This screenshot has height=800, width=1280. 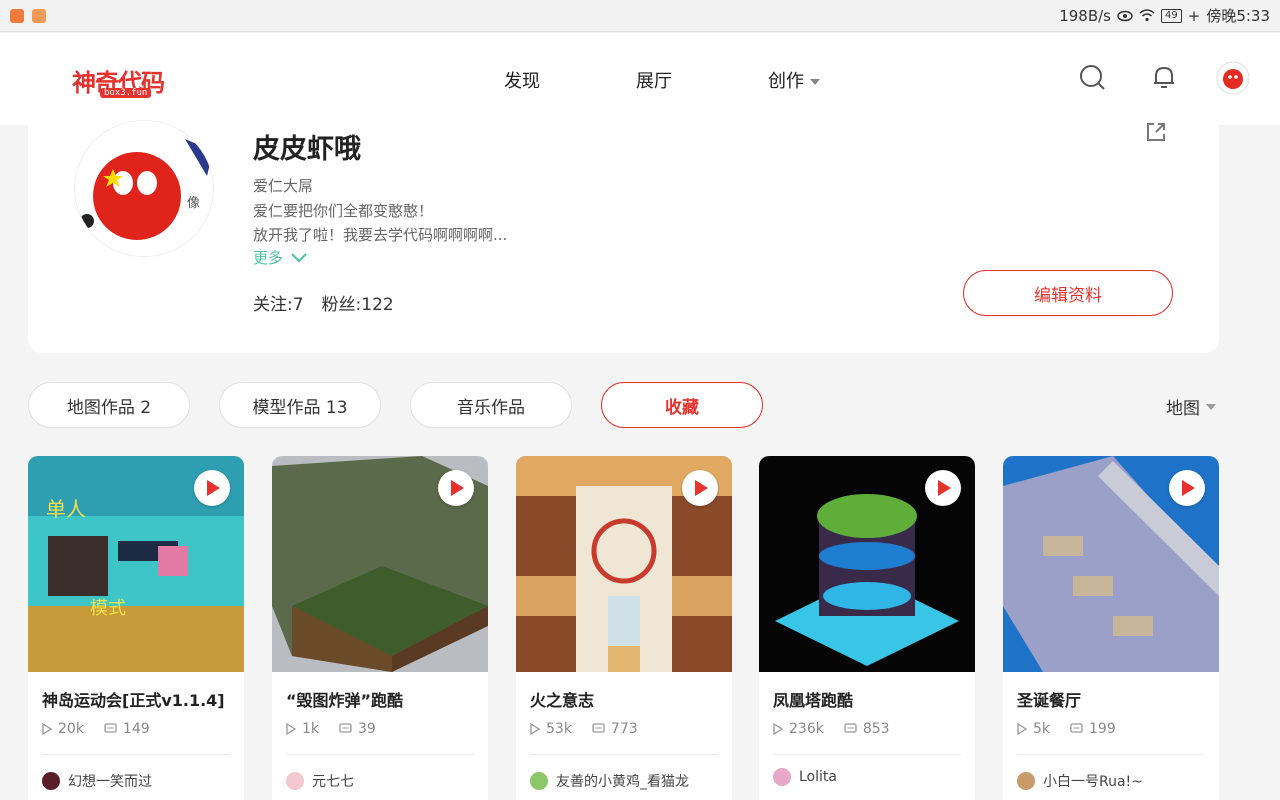 I want to click on author-name: 小白一号Rua!~, so click(x=1093, y=782).